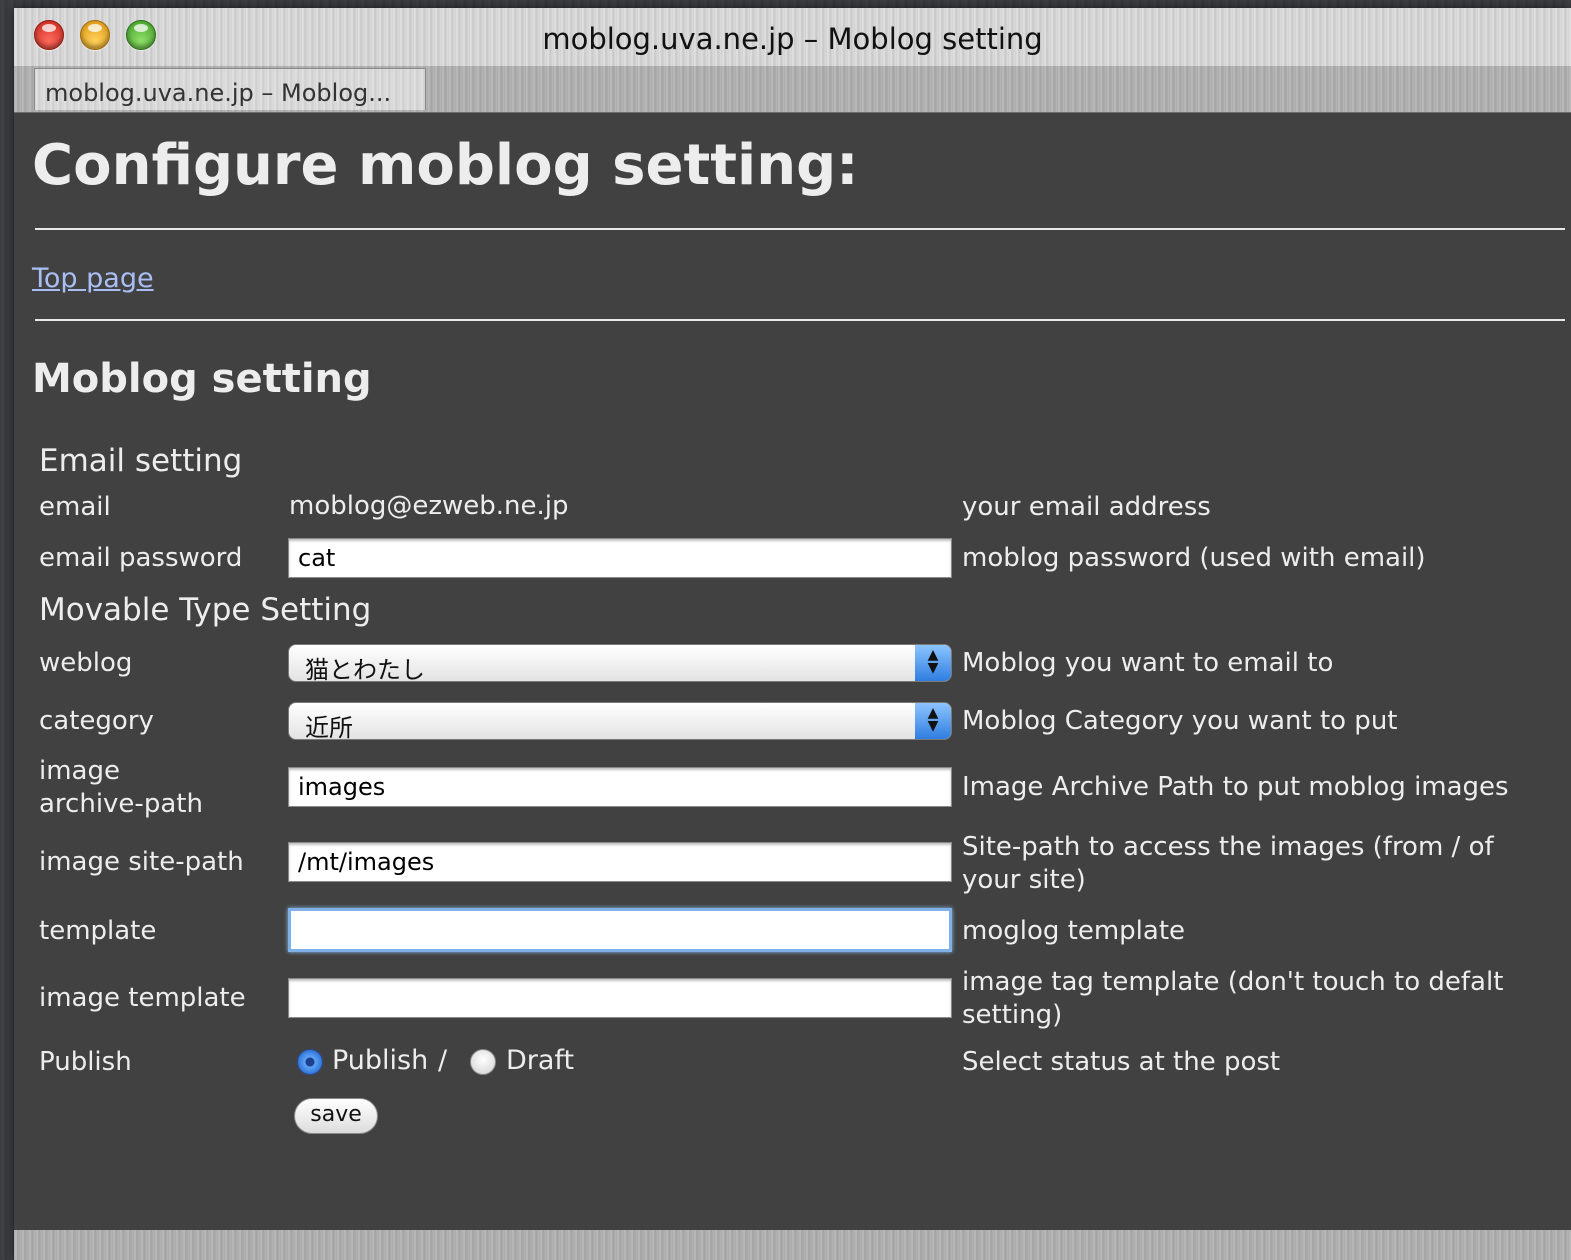 This screenshot has height=1260, width=1571. Describe the element at coordinates (1012, 1015) in the screenshot. I see `image-template-description-line2: setting)` at that location.